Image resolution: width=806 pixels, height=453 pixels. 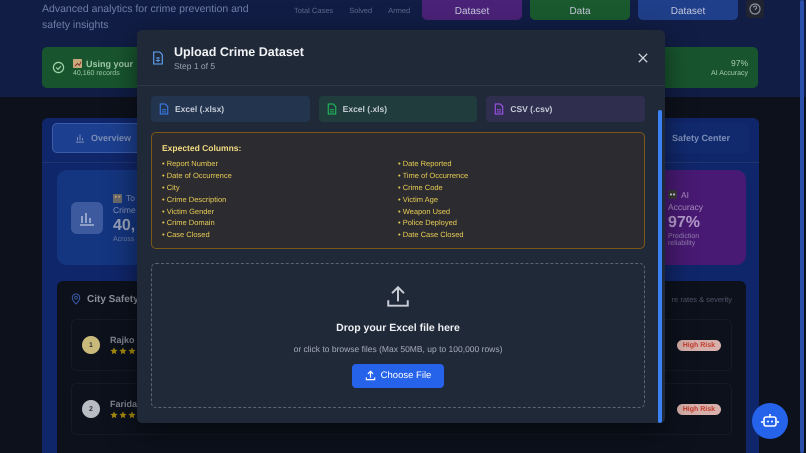 What do you see at coordinates (146, 17) in the screenshot?
I see `page-subtitle: Advanced analytics for crime prevention and safety insights` at bounding box center [146, 17].